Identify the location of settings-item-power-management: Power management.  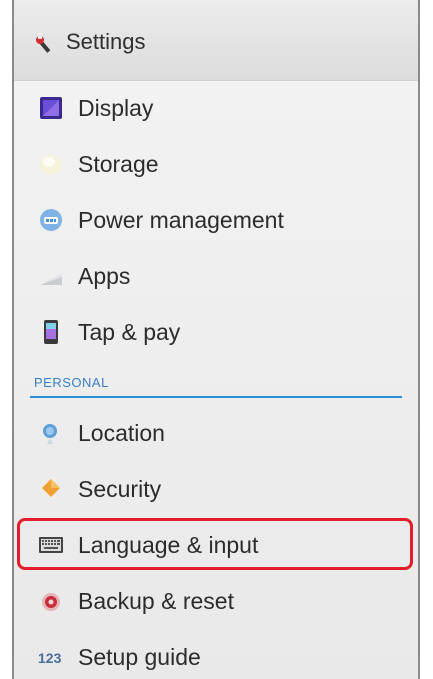
(216, 220).